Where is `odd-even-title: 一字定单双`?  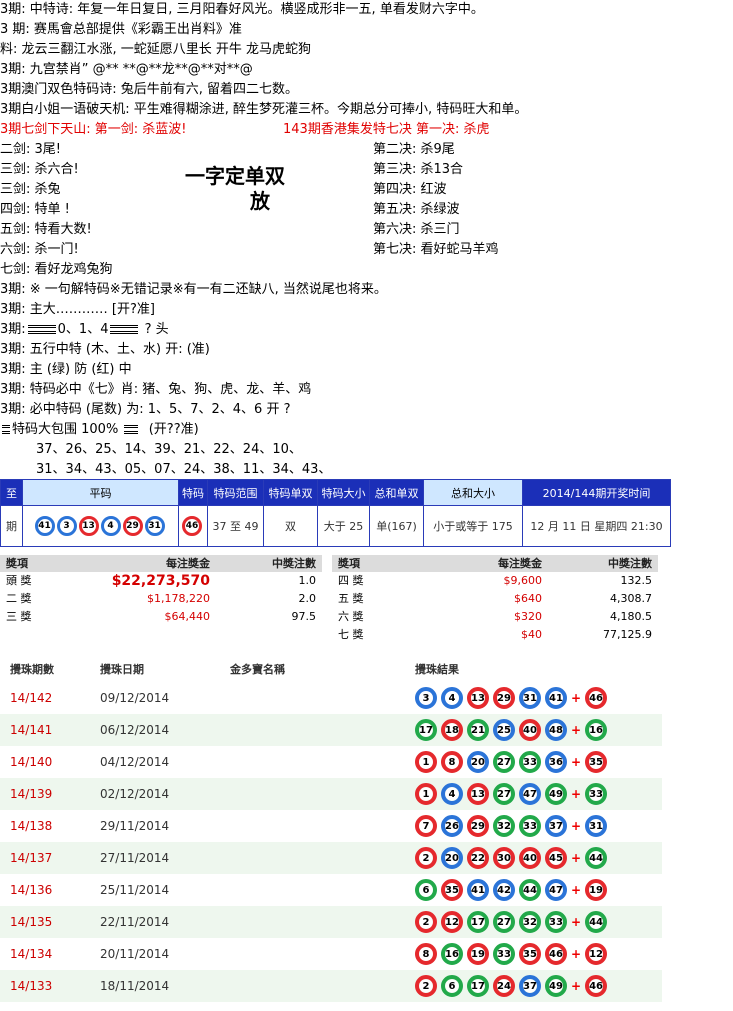 odd-even-title: 一字定单双 is located at coordinates (235, 176).